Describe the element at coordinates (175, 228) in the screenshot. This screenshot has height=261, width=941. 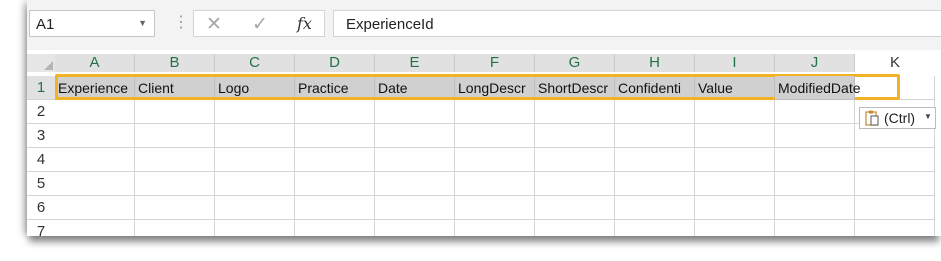
I see `cell-b7` at that location.